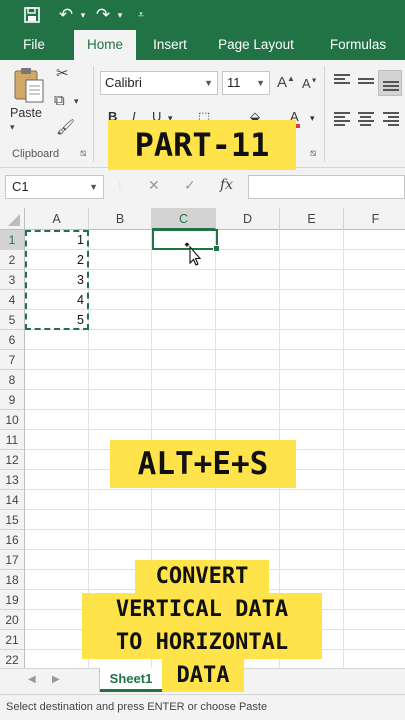 This screenshot has height=720, width=405. What do you see at coordinates (12, 620) in the screenshot?
I see `row-header-20: 20` at bounding box center [12, 620].